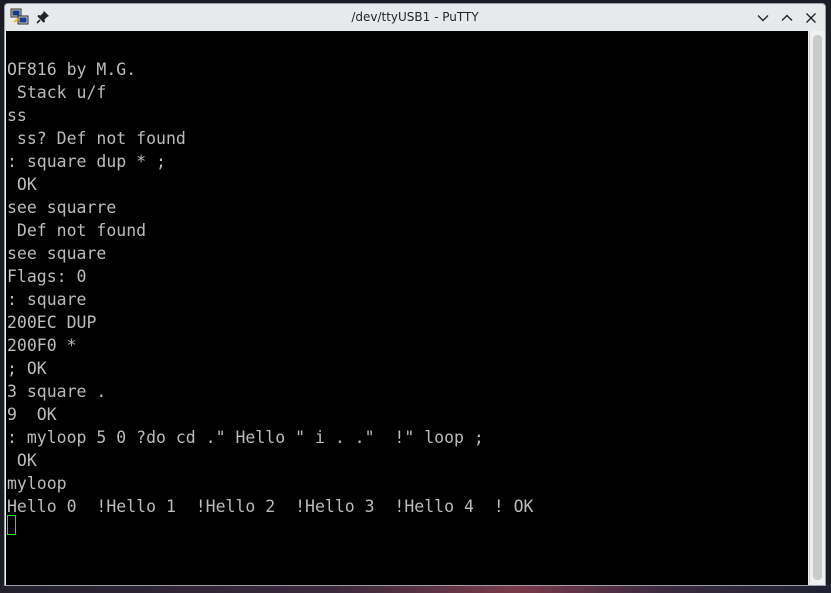  What do you see at coordinates (27, 368) in the screenshot?
I see `terminal-line: ; OK` at bounding box center [27, 368].